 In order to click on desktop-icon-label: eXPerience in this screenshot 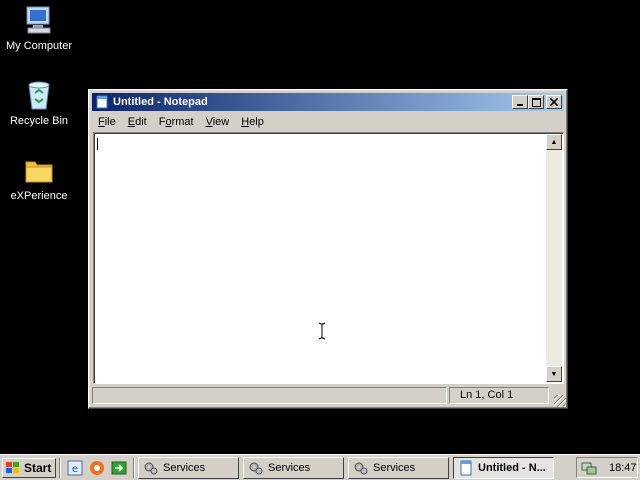, I will do `click(39, 196)`.